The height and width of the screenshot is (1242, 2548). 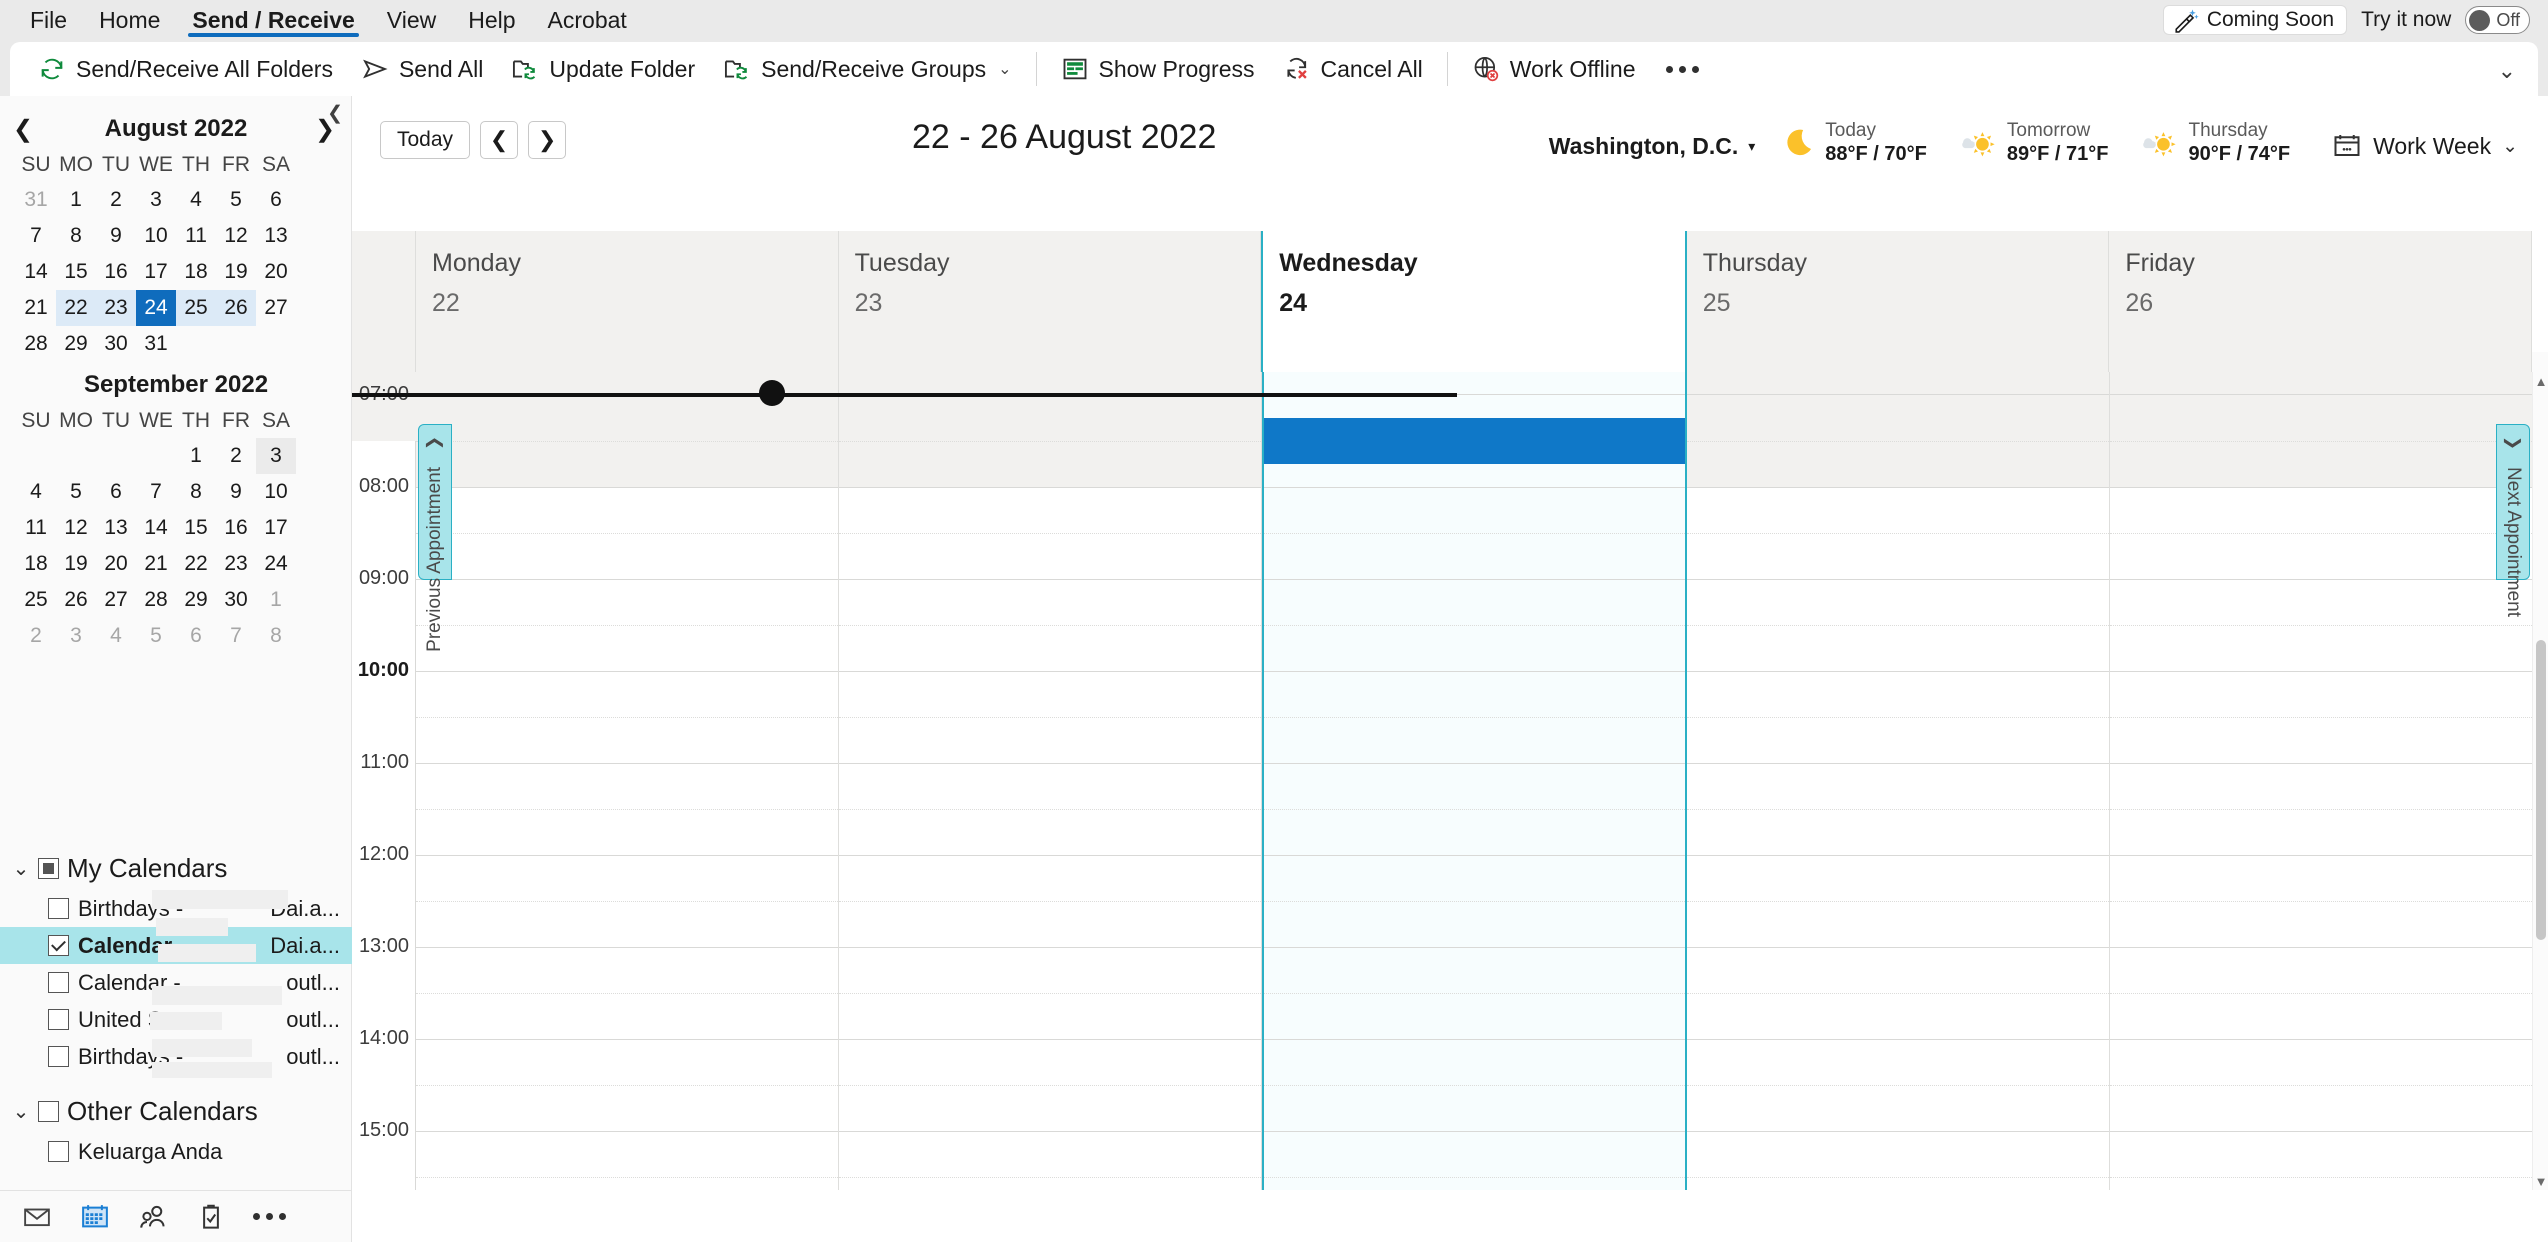 I want to click on weather-thursday: Thursday 90°F / 74°F, so click(x=2215, y=143).